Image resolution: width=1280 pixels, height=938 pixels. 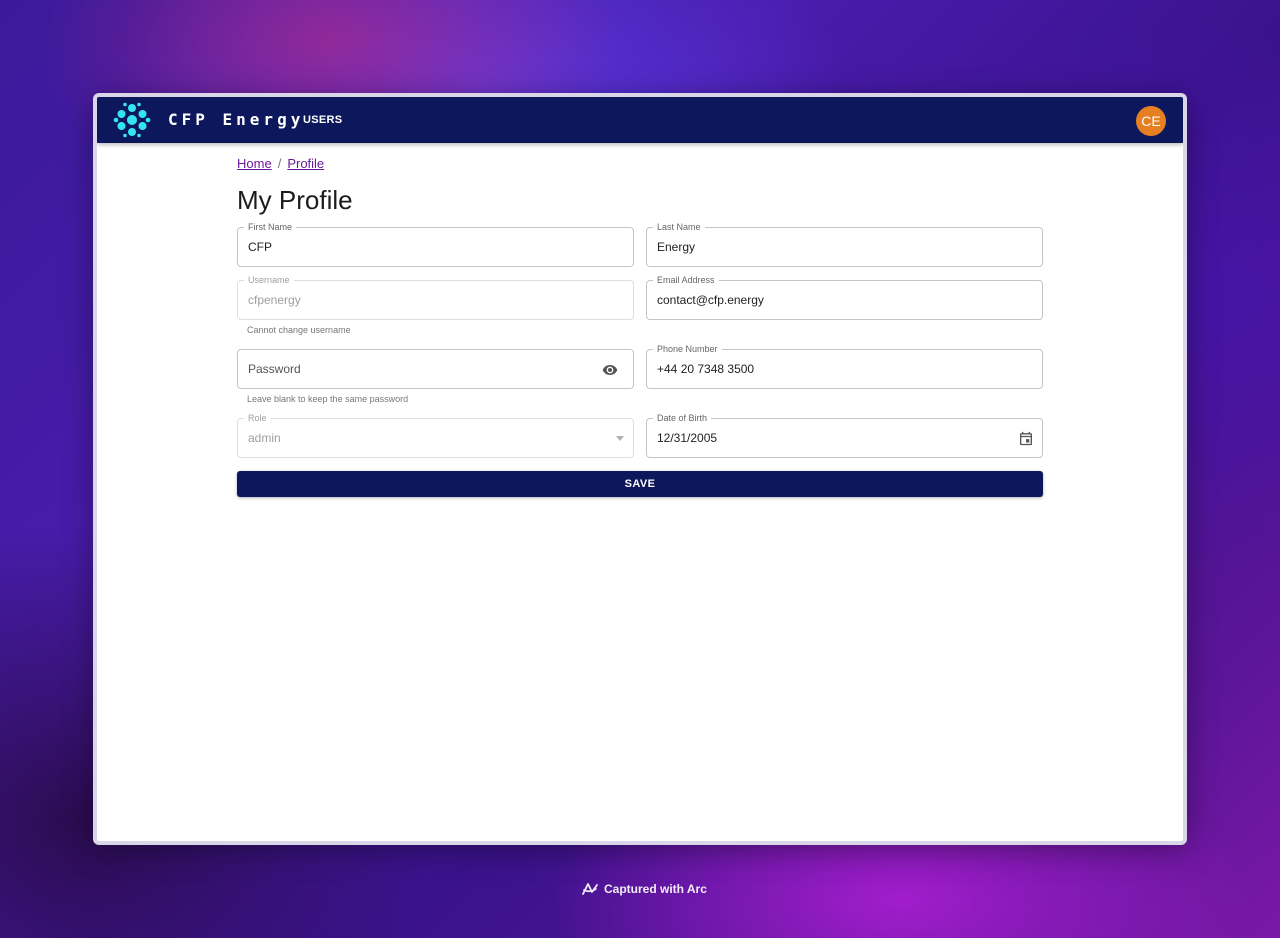 What do you see at coordinates (710, 300) in the screenshot?
I see `email-value: contact@cfp.energy` at bounding box center [710, 300].